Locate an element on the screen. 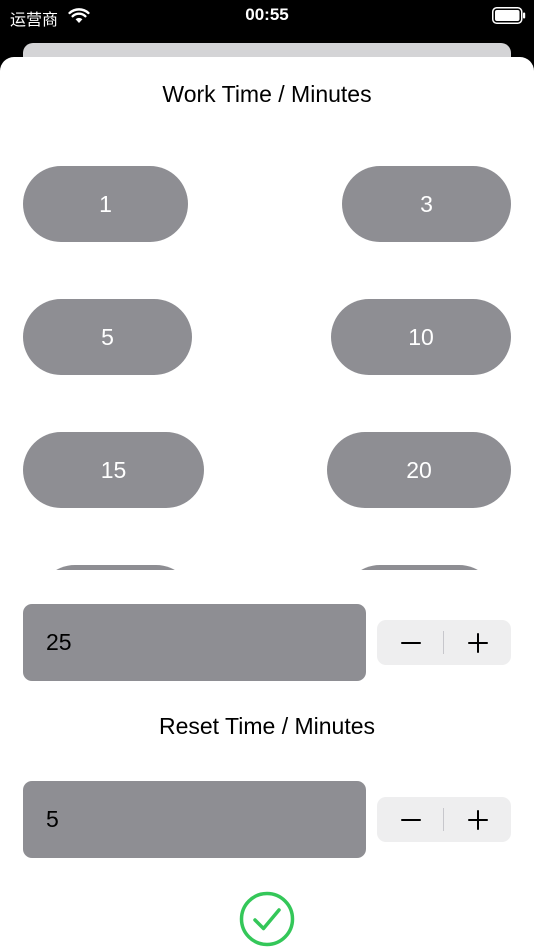 The image size is (534, 950). reset-decrement-button is located at coordinates (410, 819).